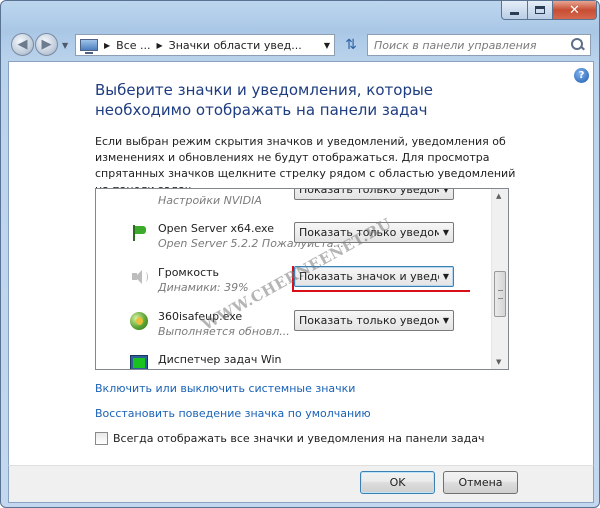  I want to click on forward-button: ▶, so click(46, 44).